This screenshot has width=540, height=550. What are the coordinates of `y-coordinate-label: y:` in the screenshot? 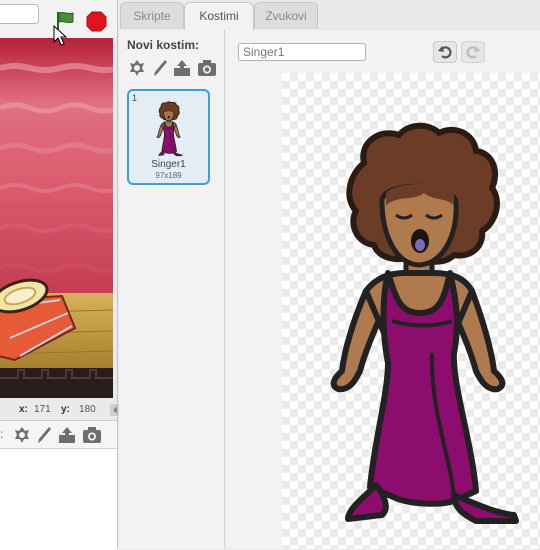 It's located at (65, 409).